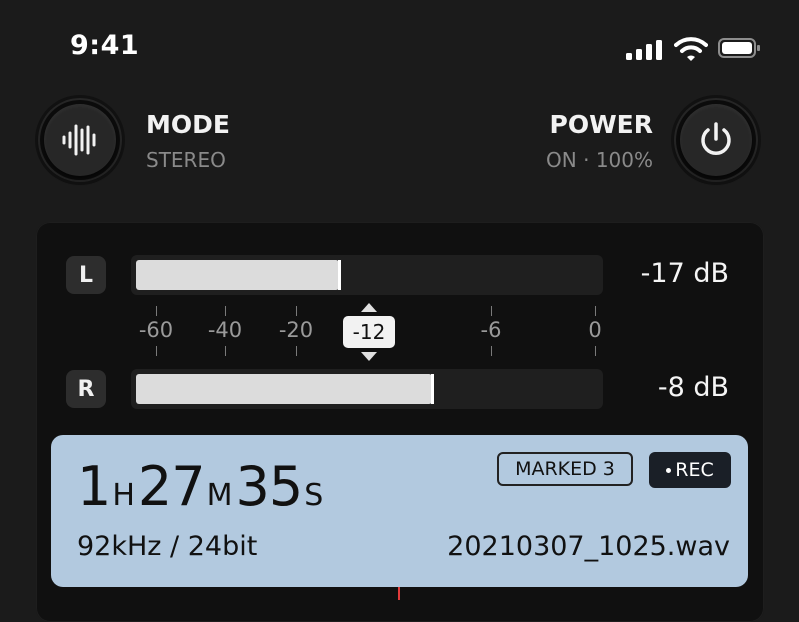  I want to click on rec-dot-icon, so click(669, 470).